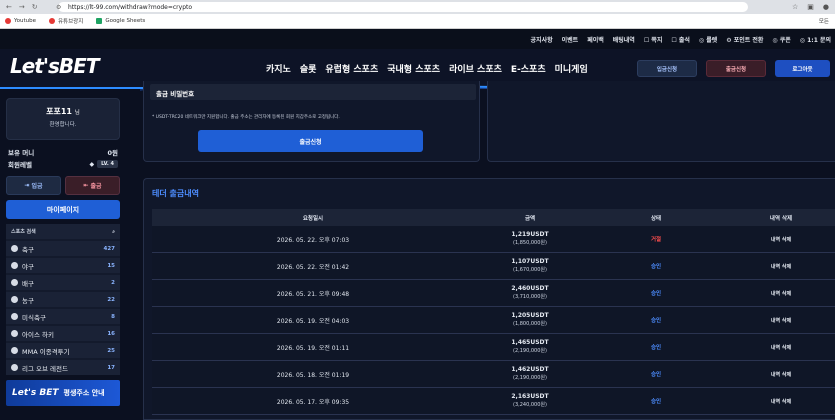 Image resolution: width=835 pixels, height=420 pixels. Describe the element at coordinates (66, 21) in the screenshot. I see `bookmark-2: 유튜브광지` at that location.